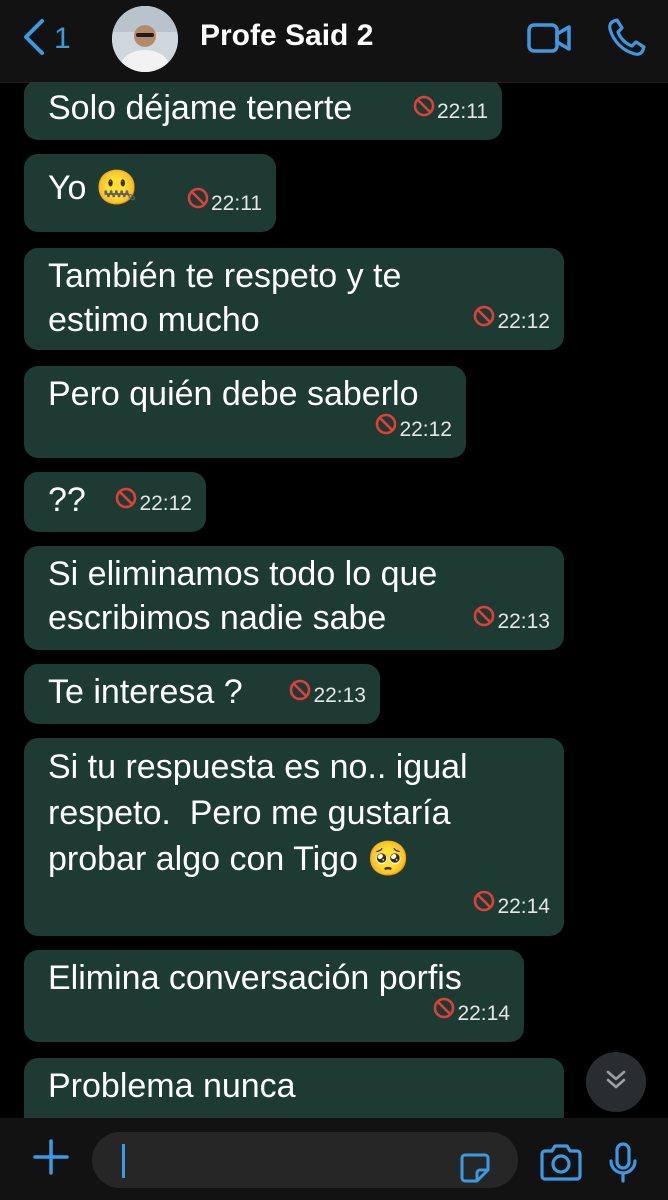 The height and width of the screenshot is (1200, 668). I want to click on chat-header: 1 Profe Said 2, so click(334, 41).